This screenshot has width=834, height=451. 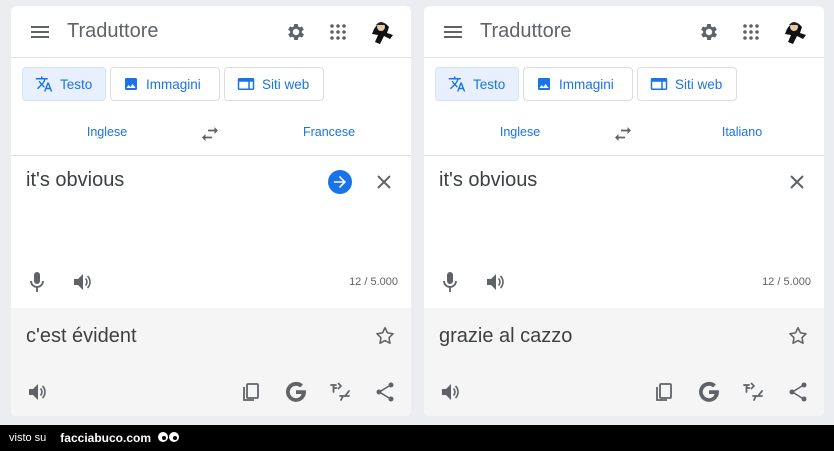 What do you see at coordinates (168, 437) in the screenshot?
I see `eyes-logo-icon` at bounding box center [168, 437].